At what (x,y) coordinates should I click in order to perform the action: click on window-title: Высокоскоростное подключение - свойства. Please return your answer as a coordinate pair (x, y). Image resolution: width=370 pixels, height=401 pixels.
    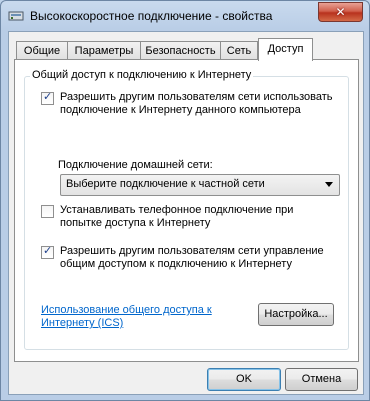
    Looking at the image, I should click on (151, 16).